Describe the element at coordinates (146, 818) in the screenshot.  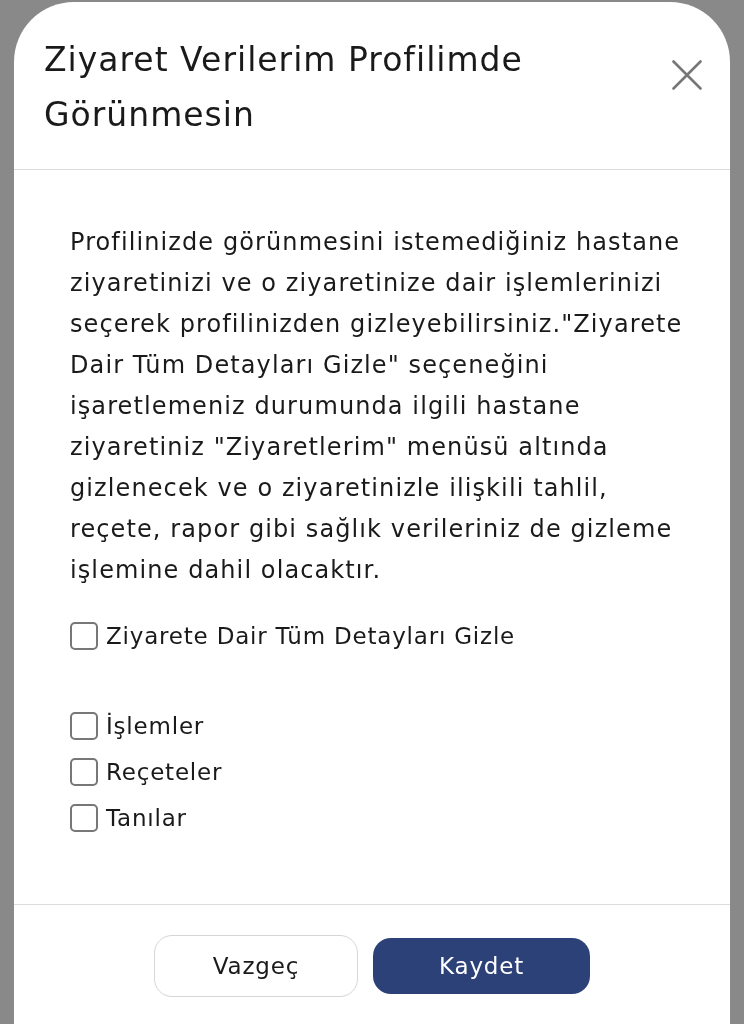
I see `checkbox-label: Tanılar` at that location.